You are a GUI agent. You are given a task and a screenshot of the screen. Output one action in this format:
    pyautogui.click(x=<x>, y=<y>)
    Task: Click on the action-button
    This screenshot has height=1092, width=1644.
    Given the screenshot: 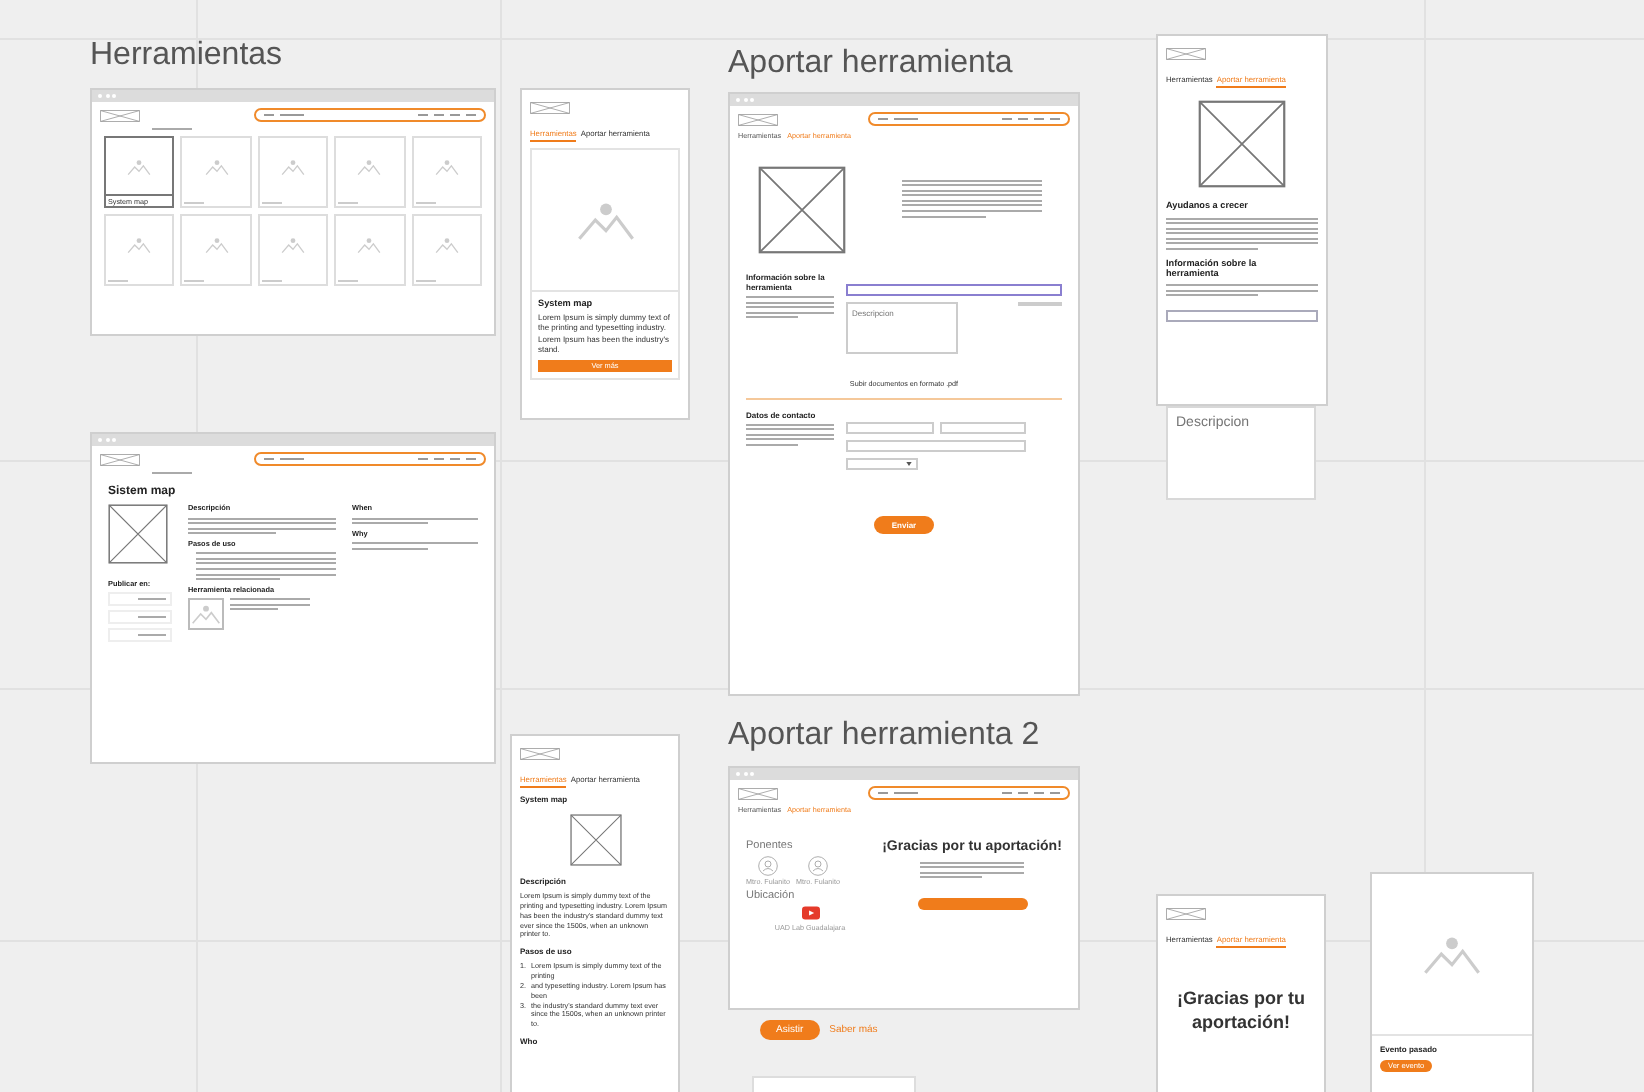 What is the action you would take?
    pyautogui.click(x=972, y=903)
    